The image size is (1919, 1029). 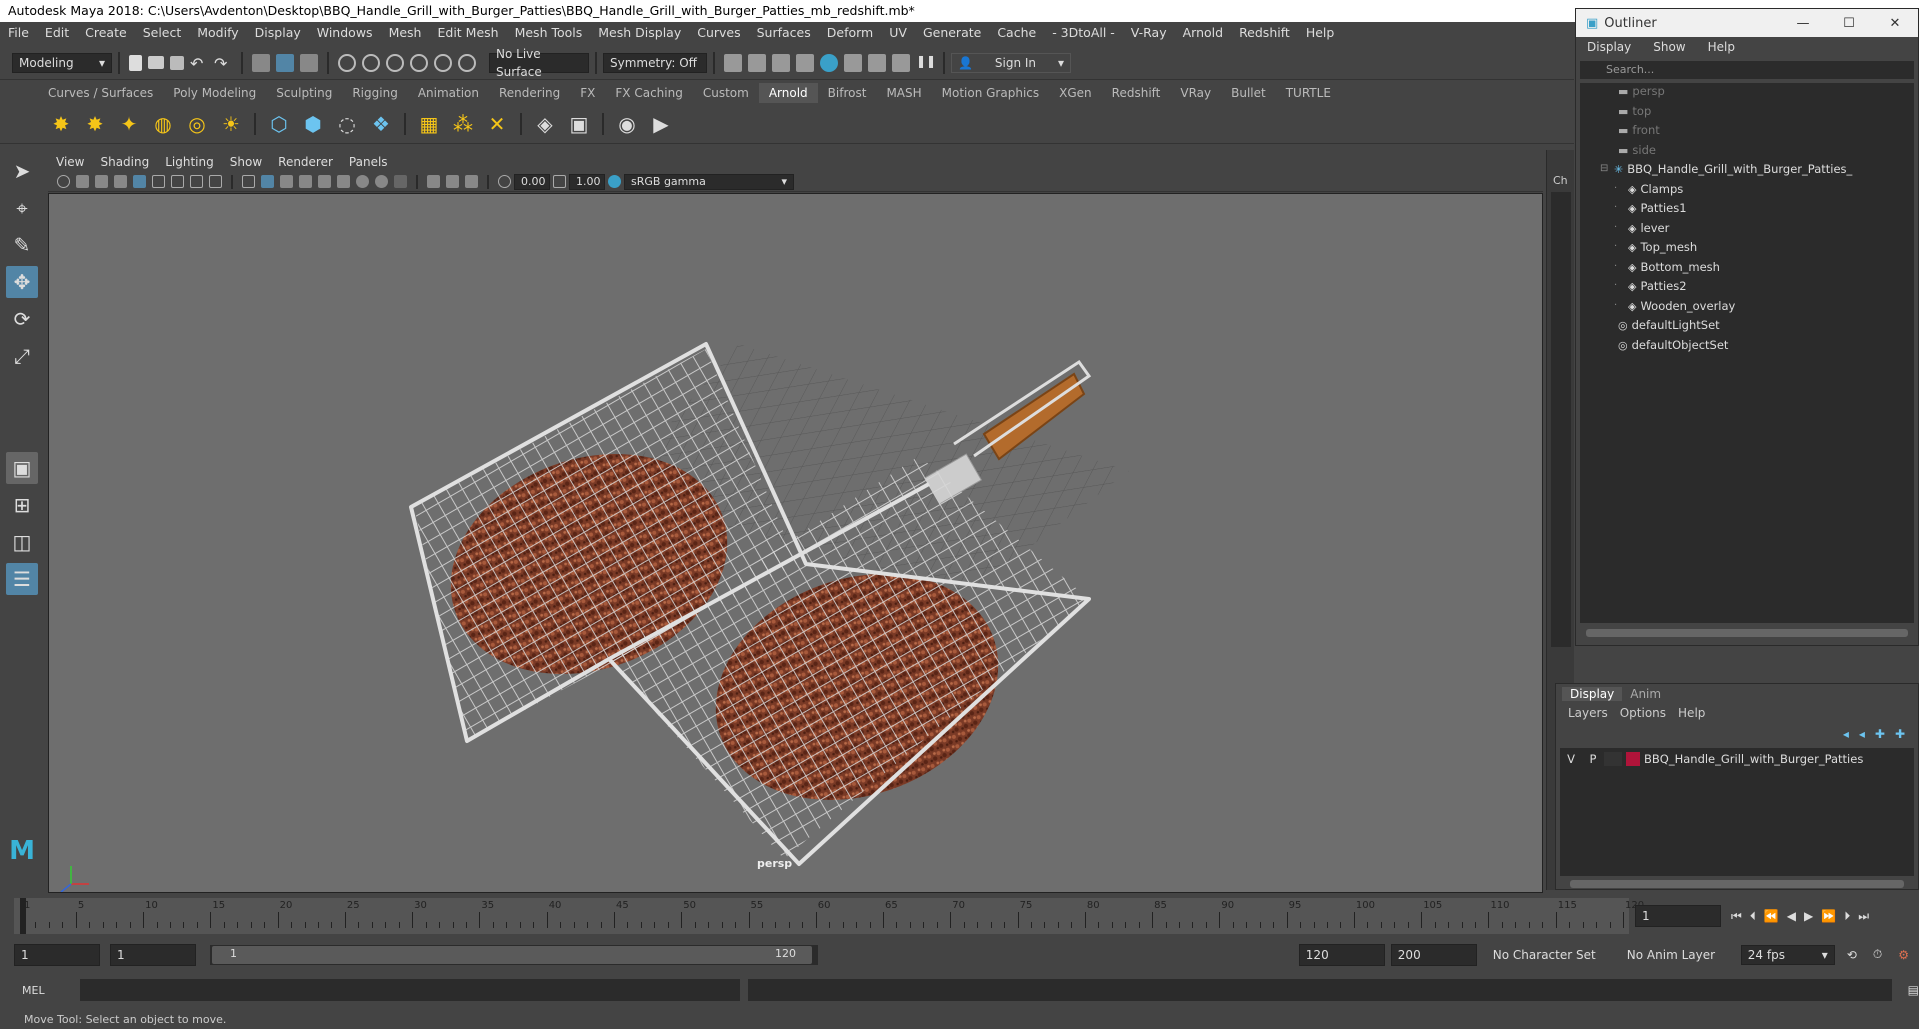 I want to click on render-view-icon, so click(x=853, y=62).